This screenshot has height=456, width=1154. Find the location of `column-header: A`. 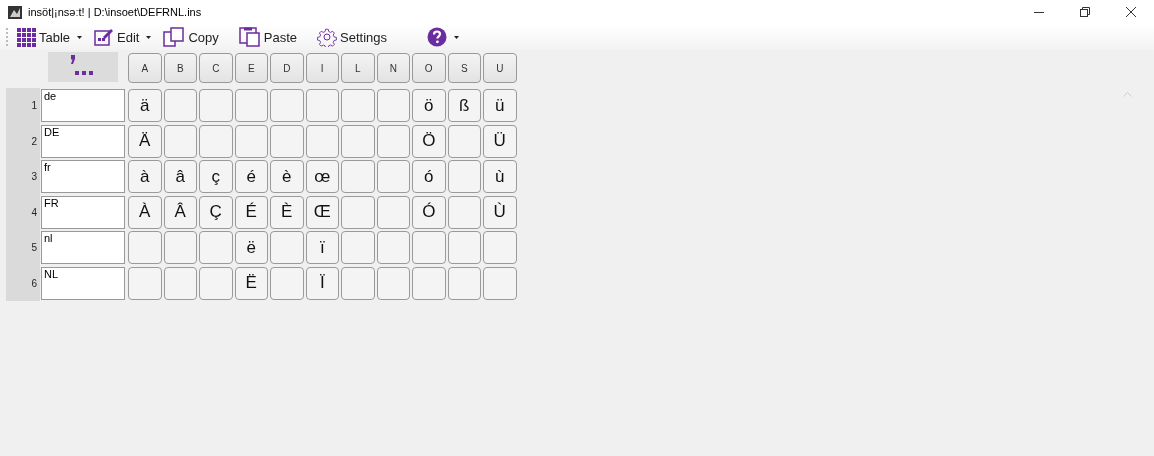

column-header: A is located at coordinates (145, 68).